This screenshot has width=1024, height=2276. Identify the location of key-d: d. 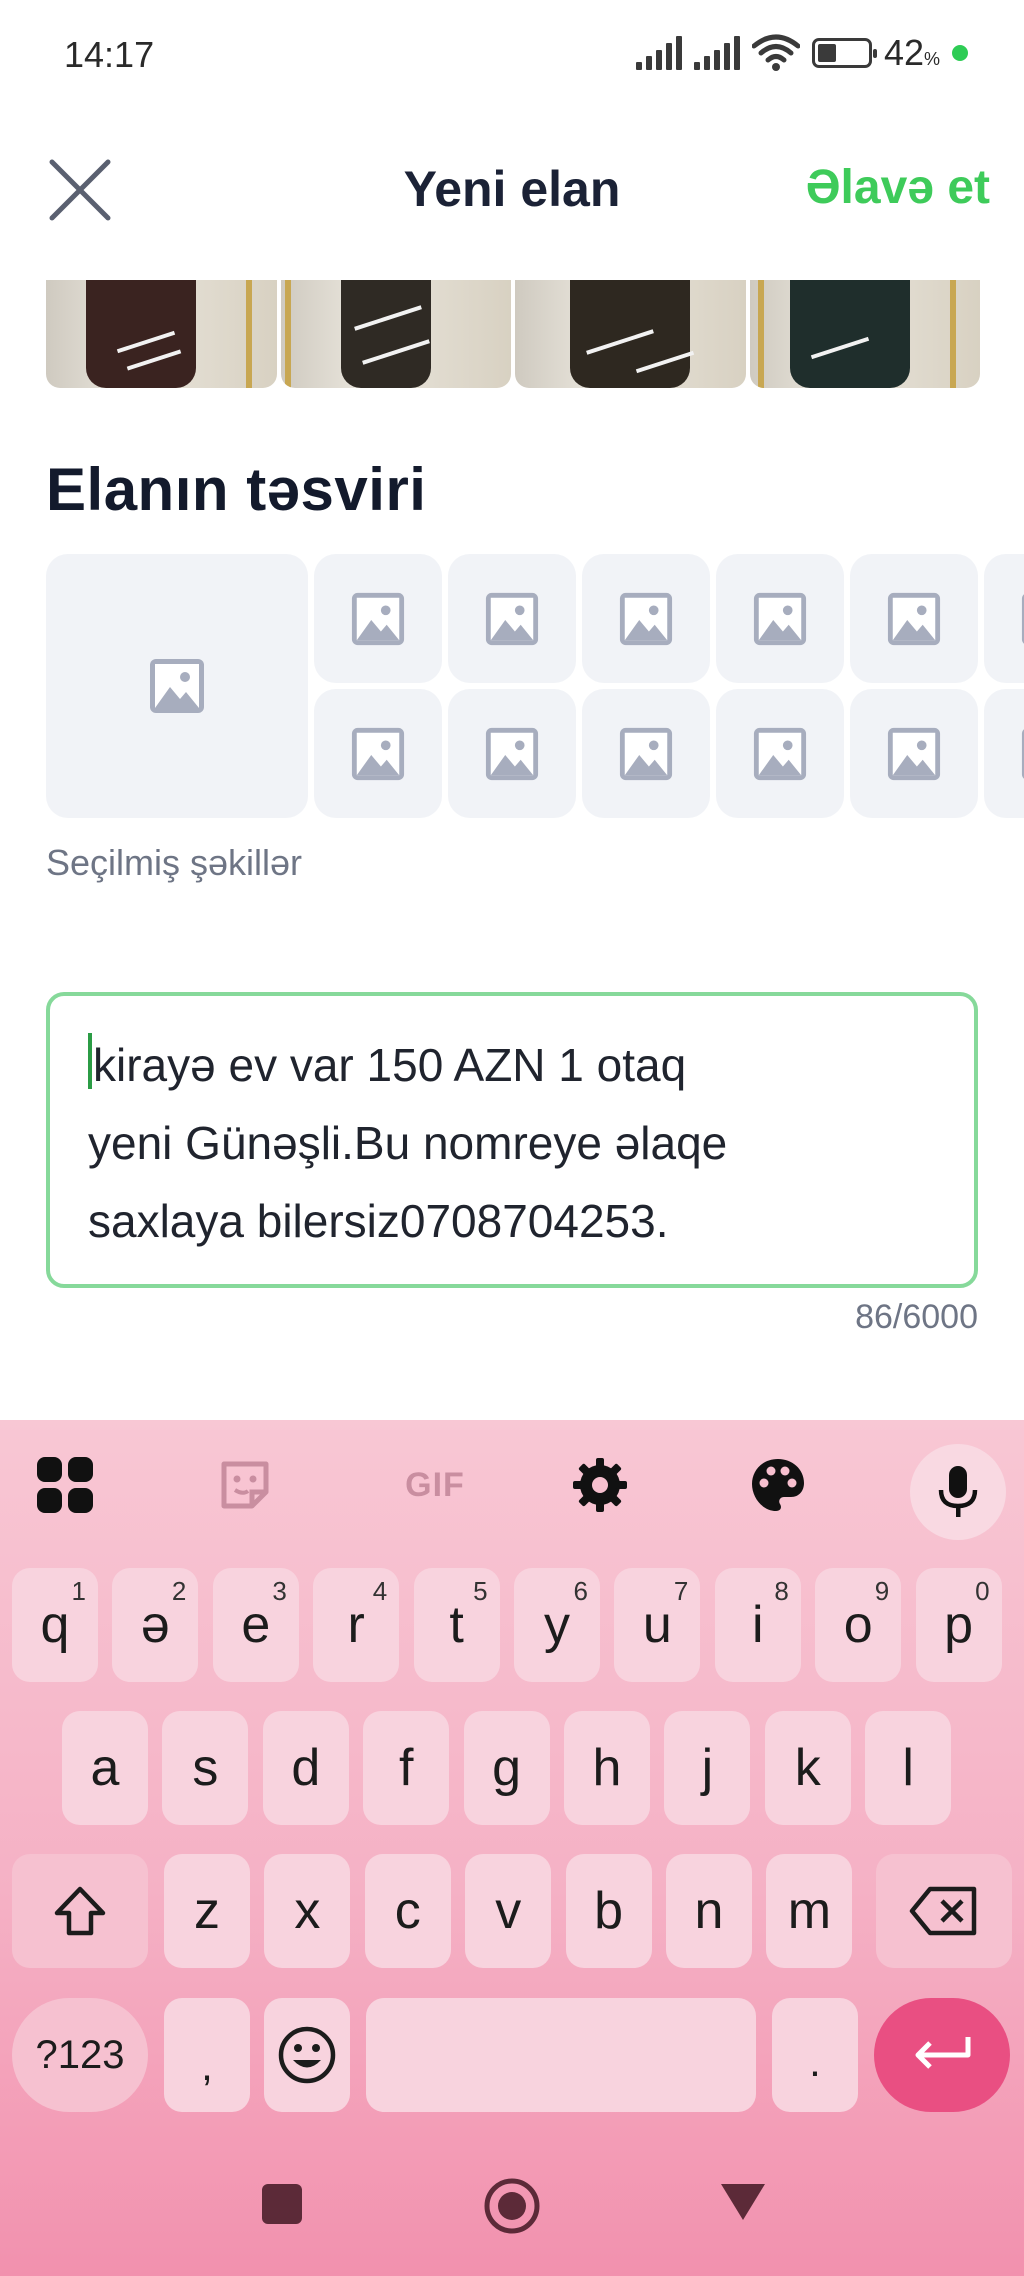
(305, 1768).